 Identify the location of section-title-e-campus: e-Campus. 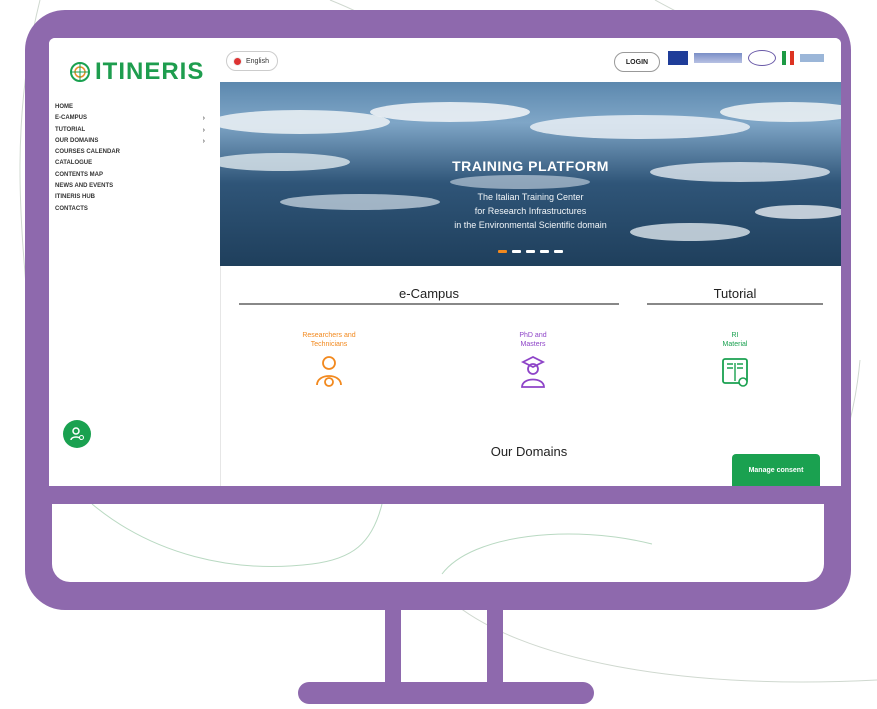
(429, 293).